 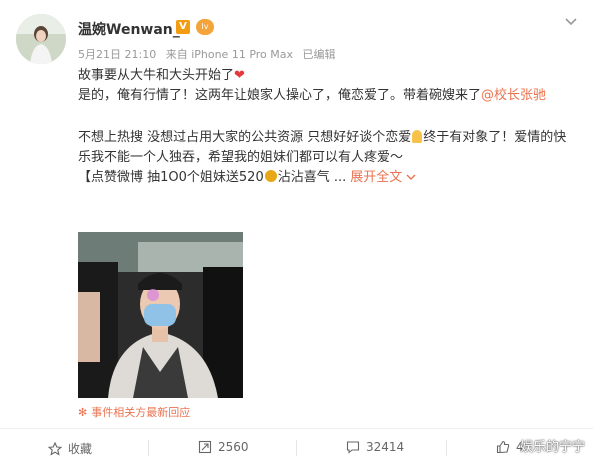 I want to click on post-paragraph-3: 【点赞微博 抽1O0个姐妹送520 沾沾喜气 ... 展开全文, so click(x=328, y=178).